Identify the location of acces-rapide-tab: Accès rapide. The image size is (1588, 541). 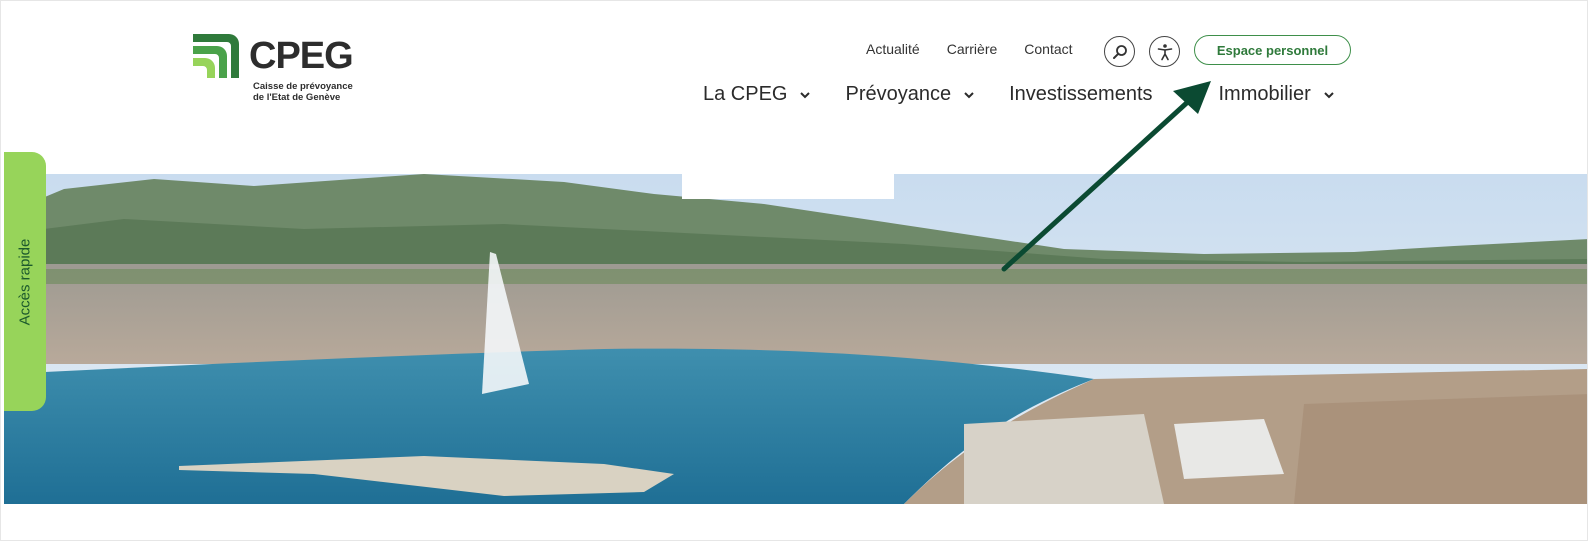
(25, 281).